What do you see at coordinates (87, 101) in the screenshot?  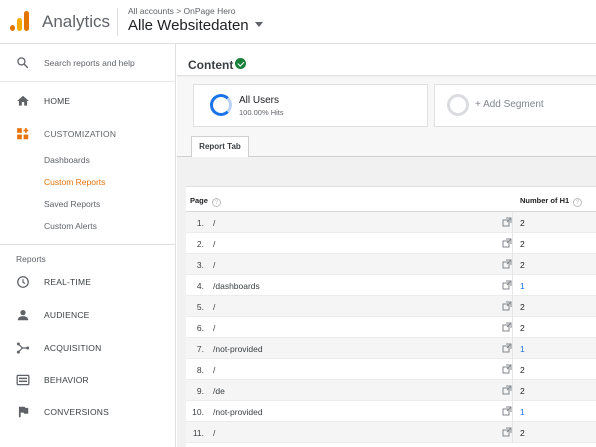 I see `sidebar-item-home: HOME` at bounding box center [87, 101].